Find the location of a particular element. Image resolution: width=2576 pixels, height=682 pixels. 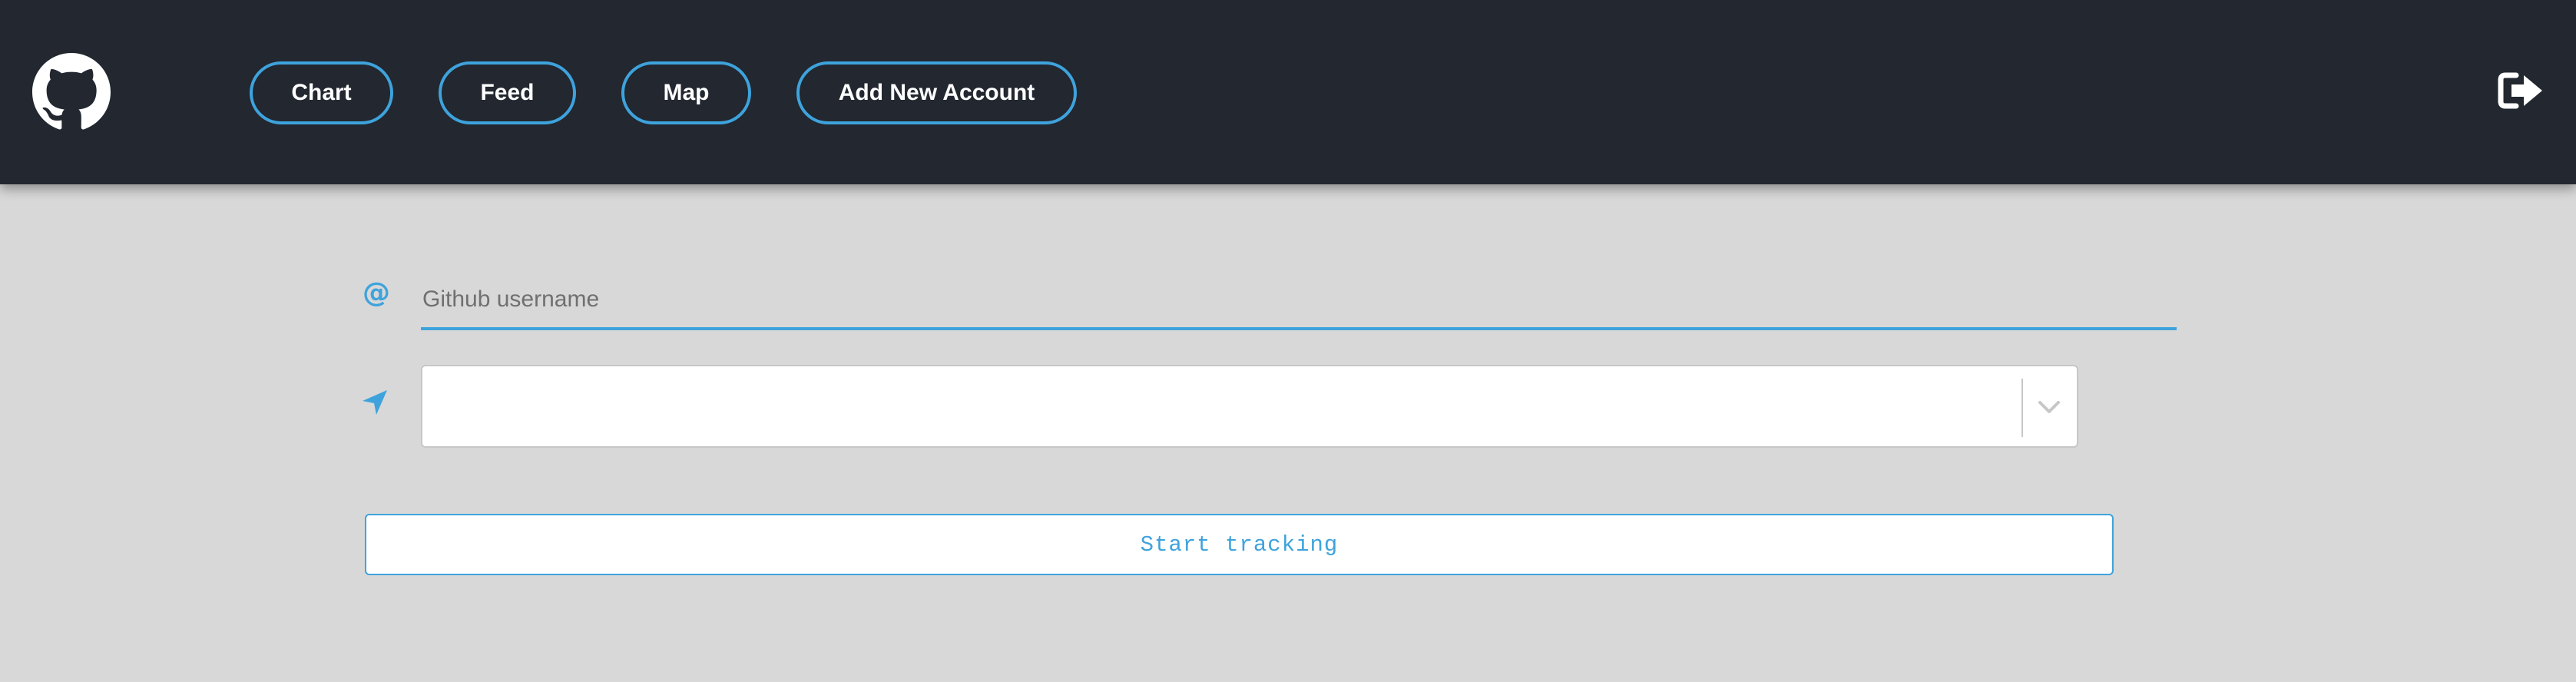

nav-add-new-account-button: Add New Account is located at coordinates (937, 92).